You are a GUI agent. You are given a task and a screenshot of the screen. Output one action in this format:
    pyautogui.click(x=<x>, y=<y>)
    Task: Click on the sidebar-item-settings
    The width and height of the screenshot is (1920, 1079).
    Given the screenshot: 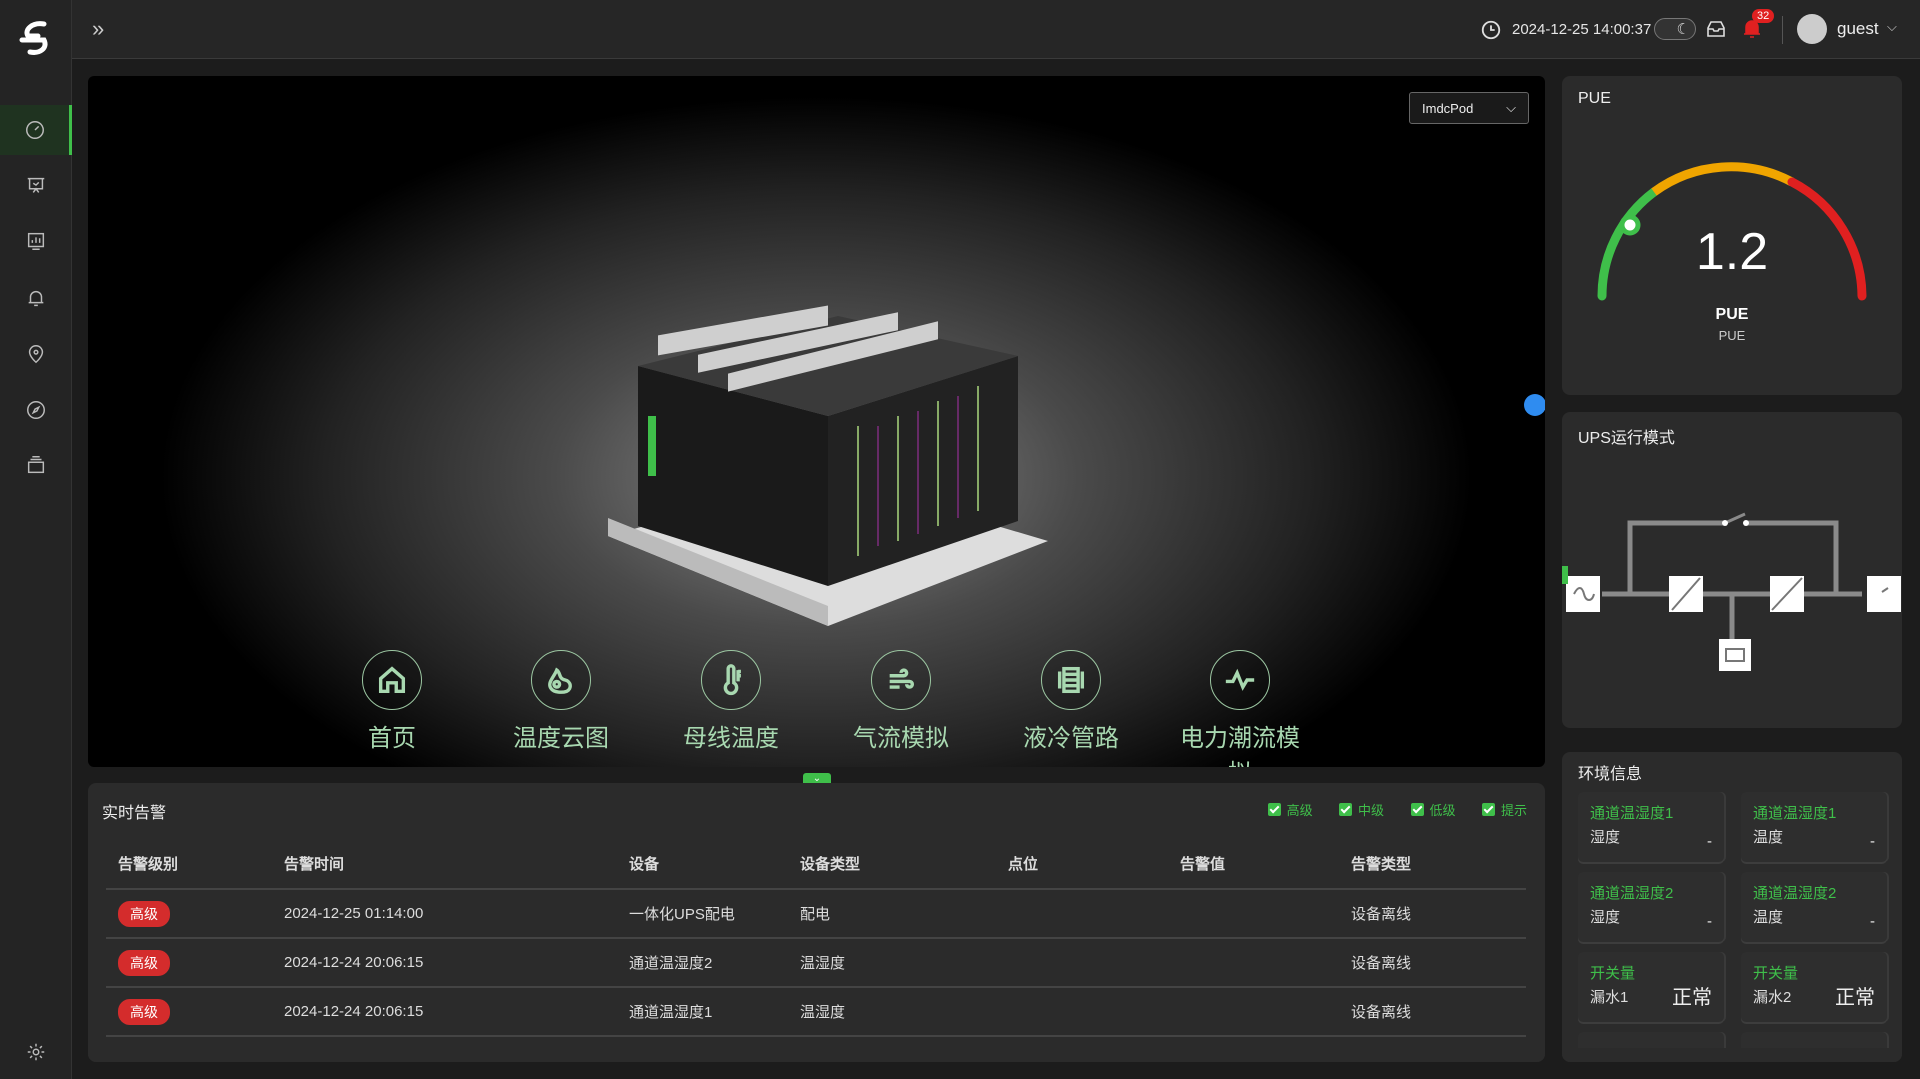 What is the action you would take?
    pyautogui.click(x=36, y=1052)
    